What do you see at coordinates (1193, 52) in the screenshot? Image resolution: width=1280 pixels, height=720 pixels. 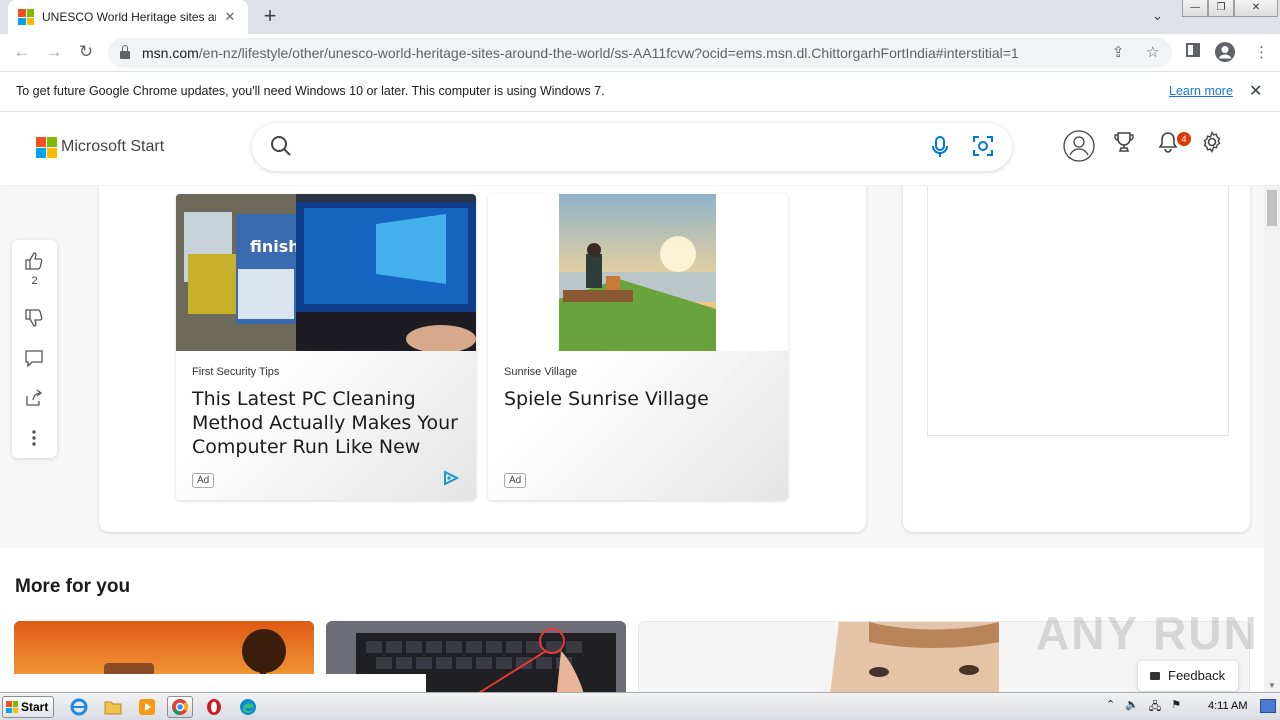 I see `side-panel-icon` at bounding box center [1193, 52].